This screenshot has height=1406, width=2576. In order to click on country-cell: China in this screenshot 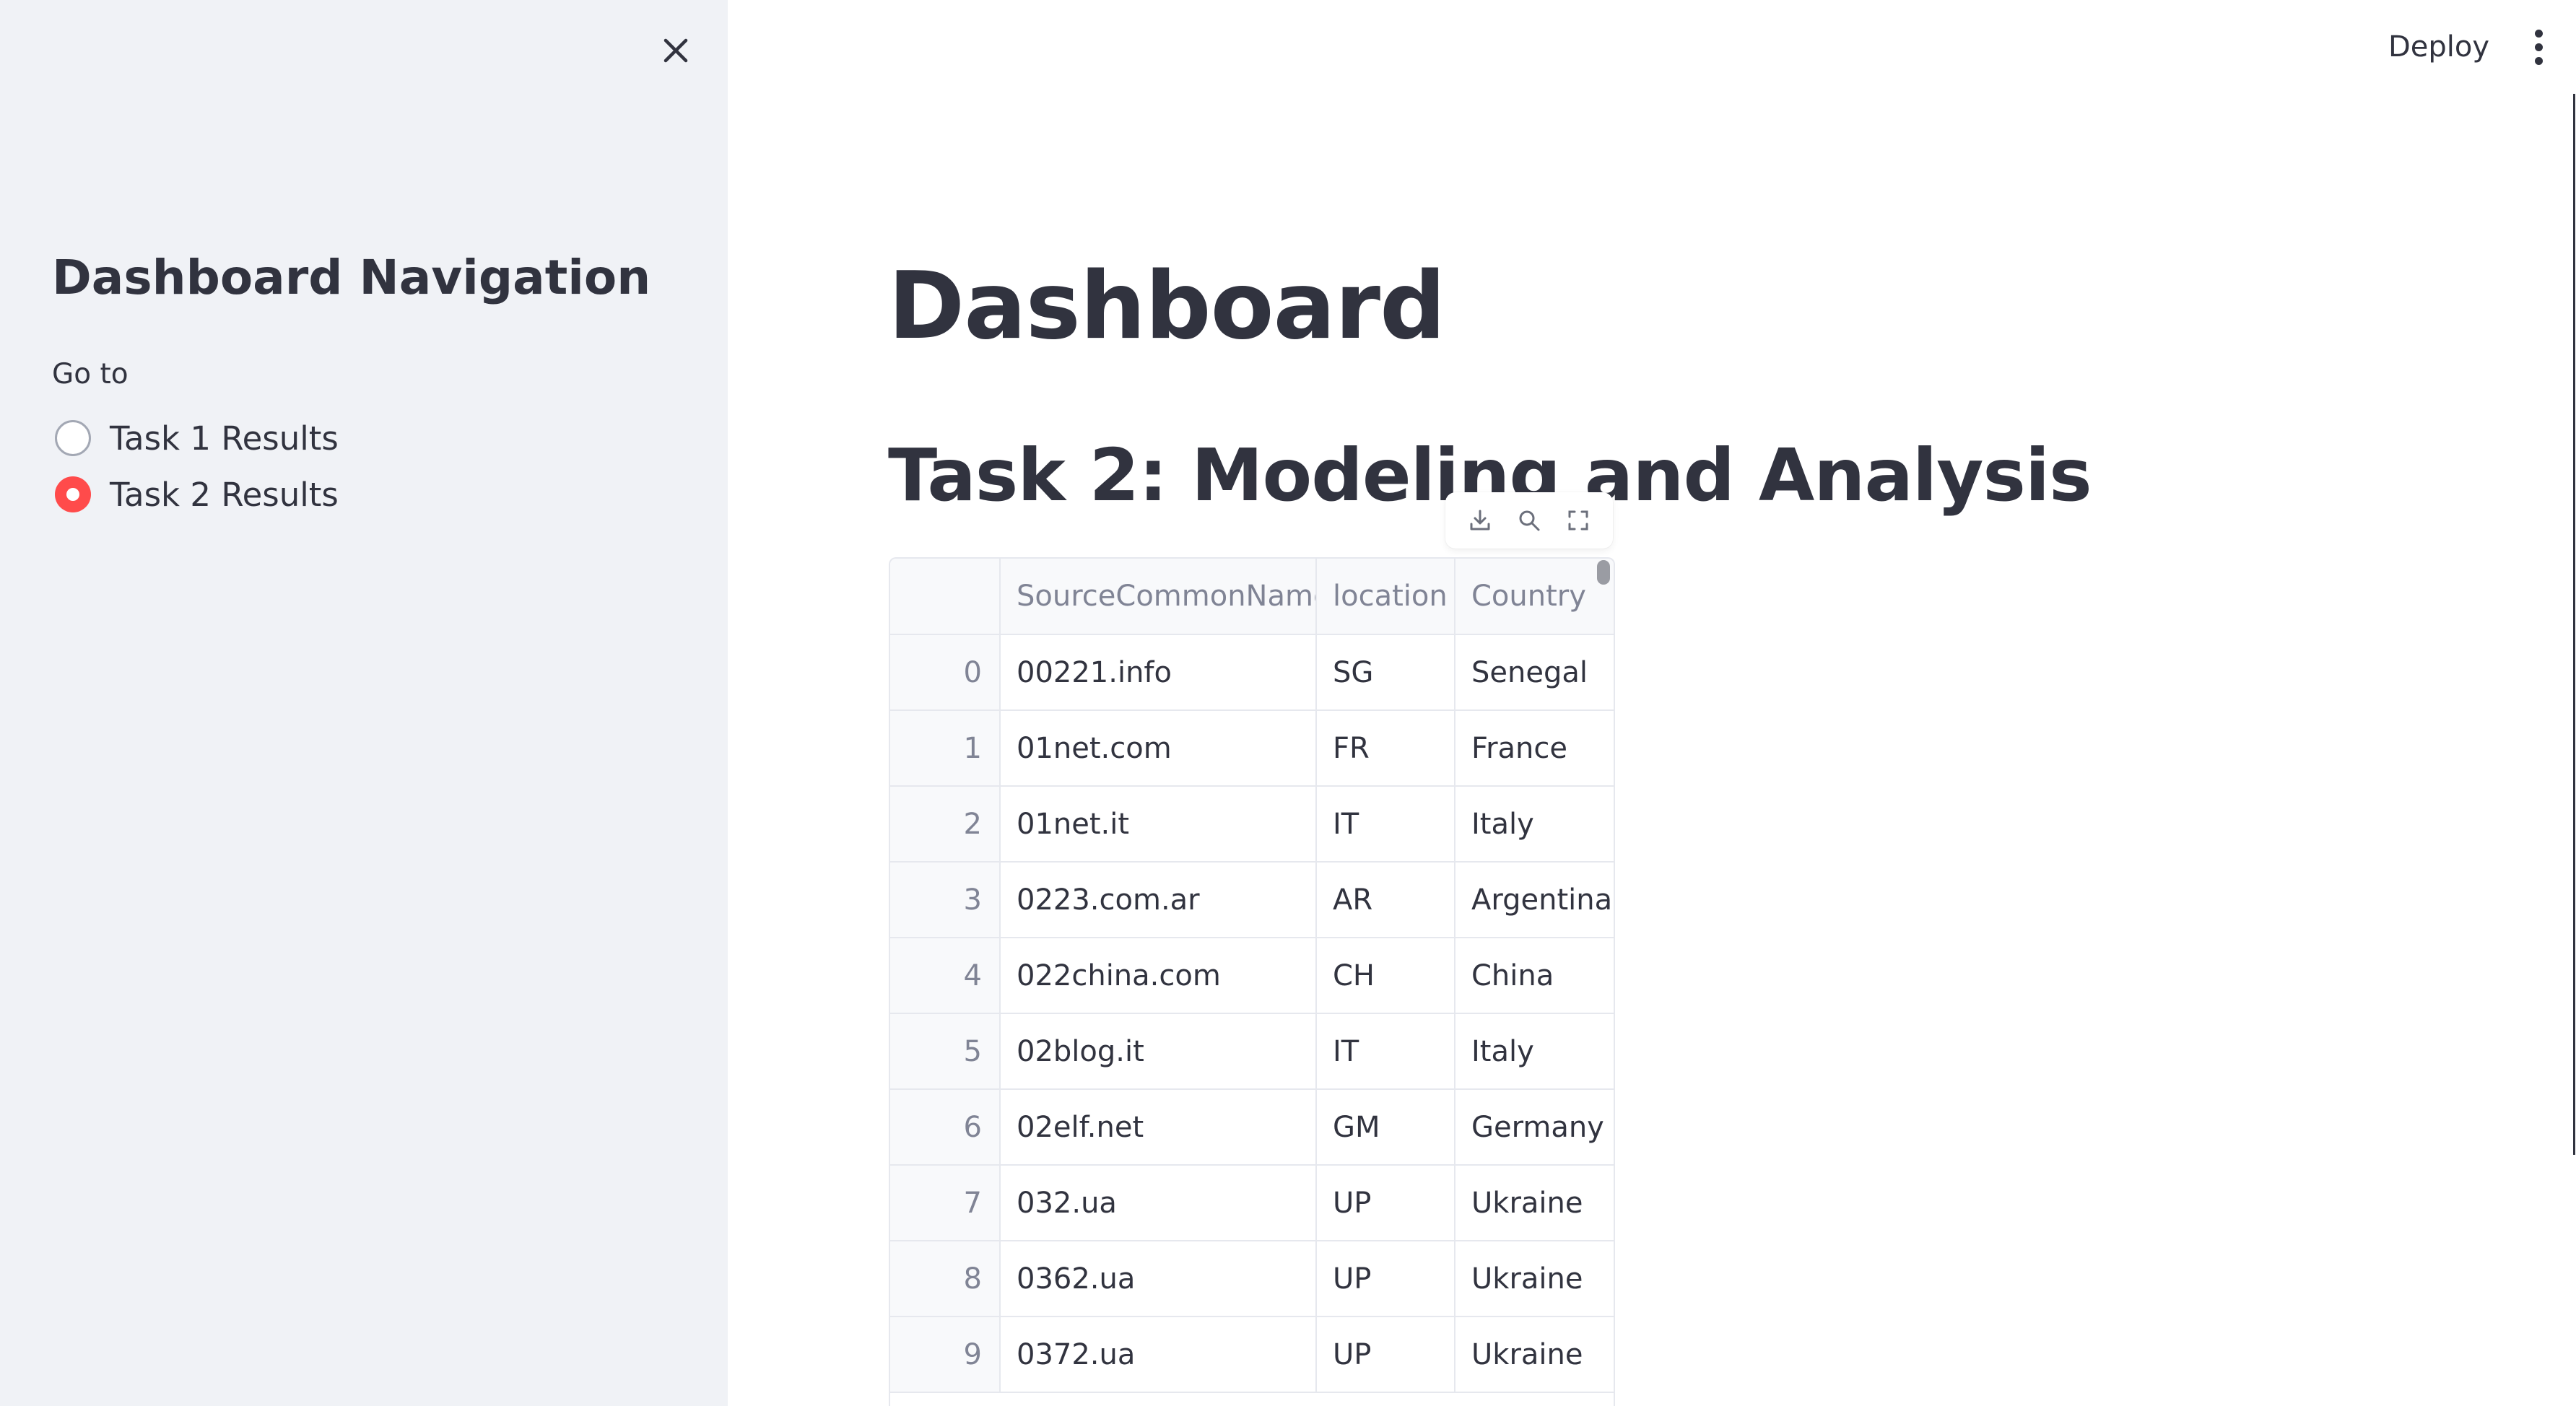, I will do `click(1534, 976)`.